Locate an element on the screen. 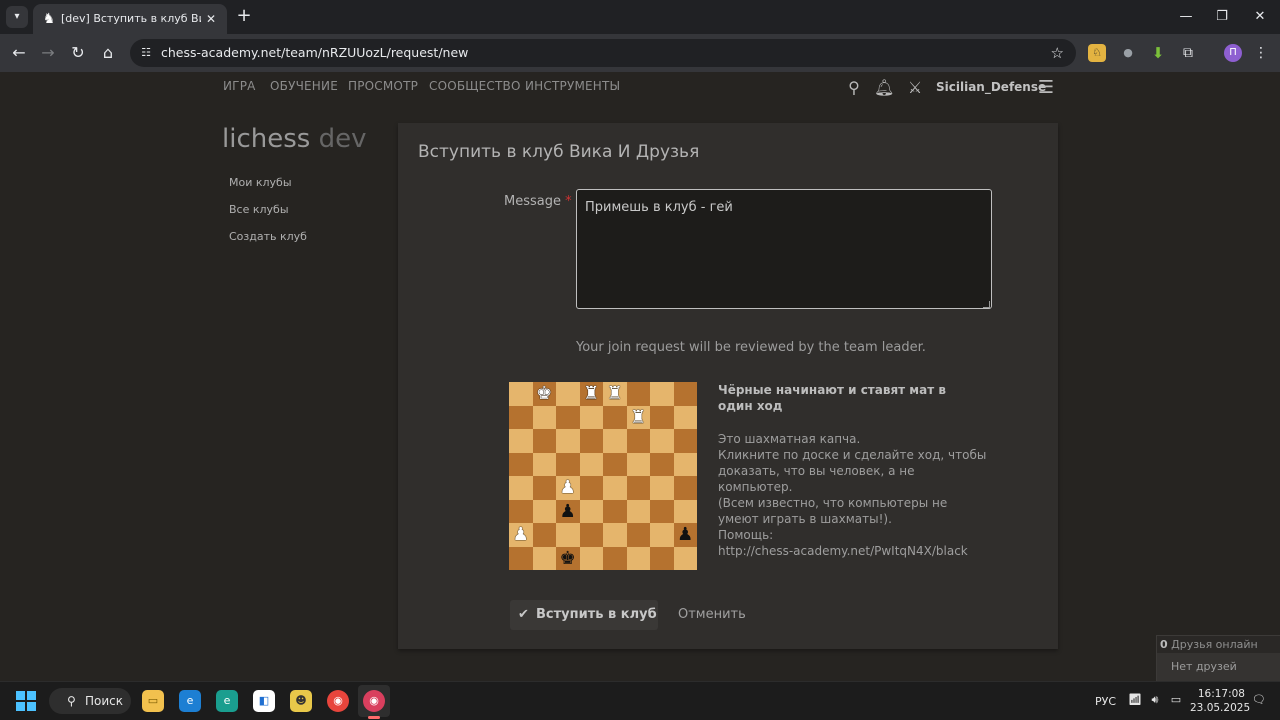 Image resolution: width=1280 pixels, height=720 pixels. file-explorer-icon: ▭ is located at coordinates (153, 701).